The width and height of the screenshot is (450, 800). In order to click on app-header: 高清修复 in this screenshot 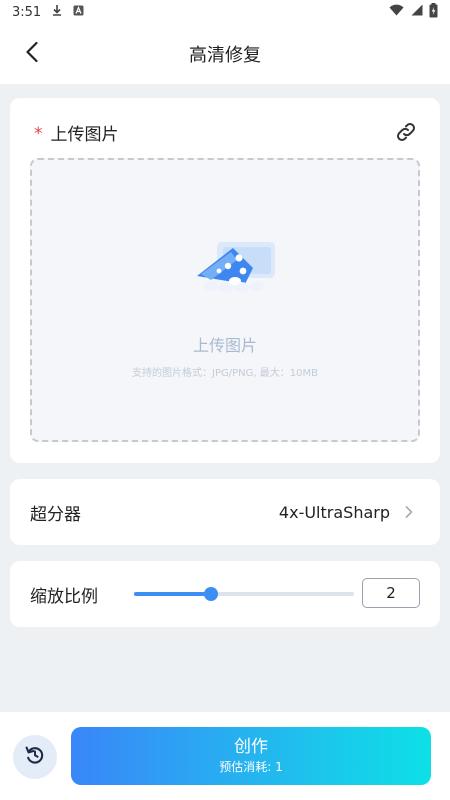, I will do `click(225, 54)`.